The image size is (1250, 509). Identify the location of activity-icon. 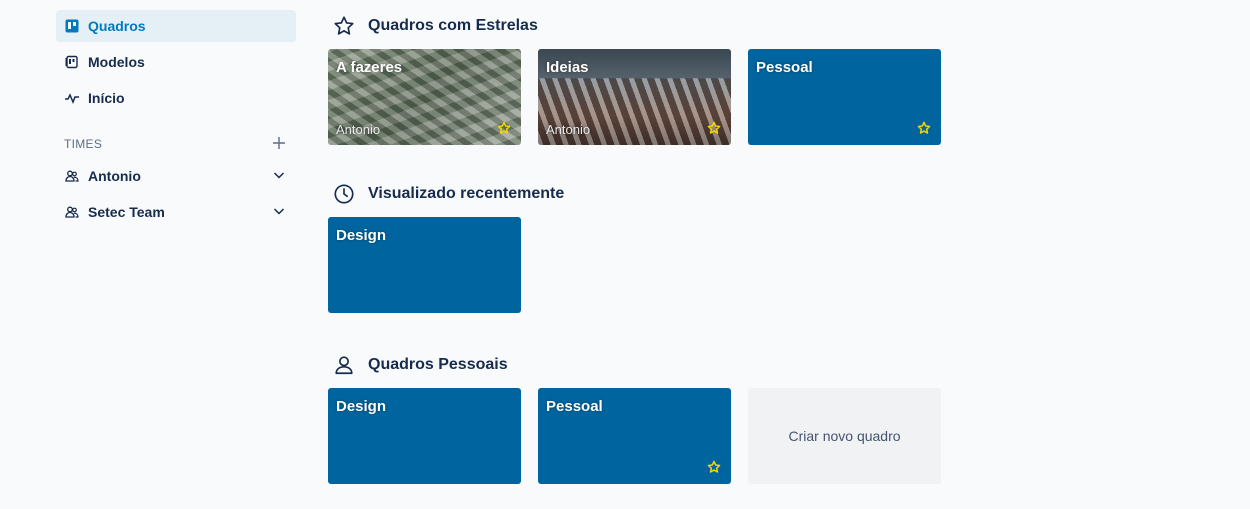
(72, 98).